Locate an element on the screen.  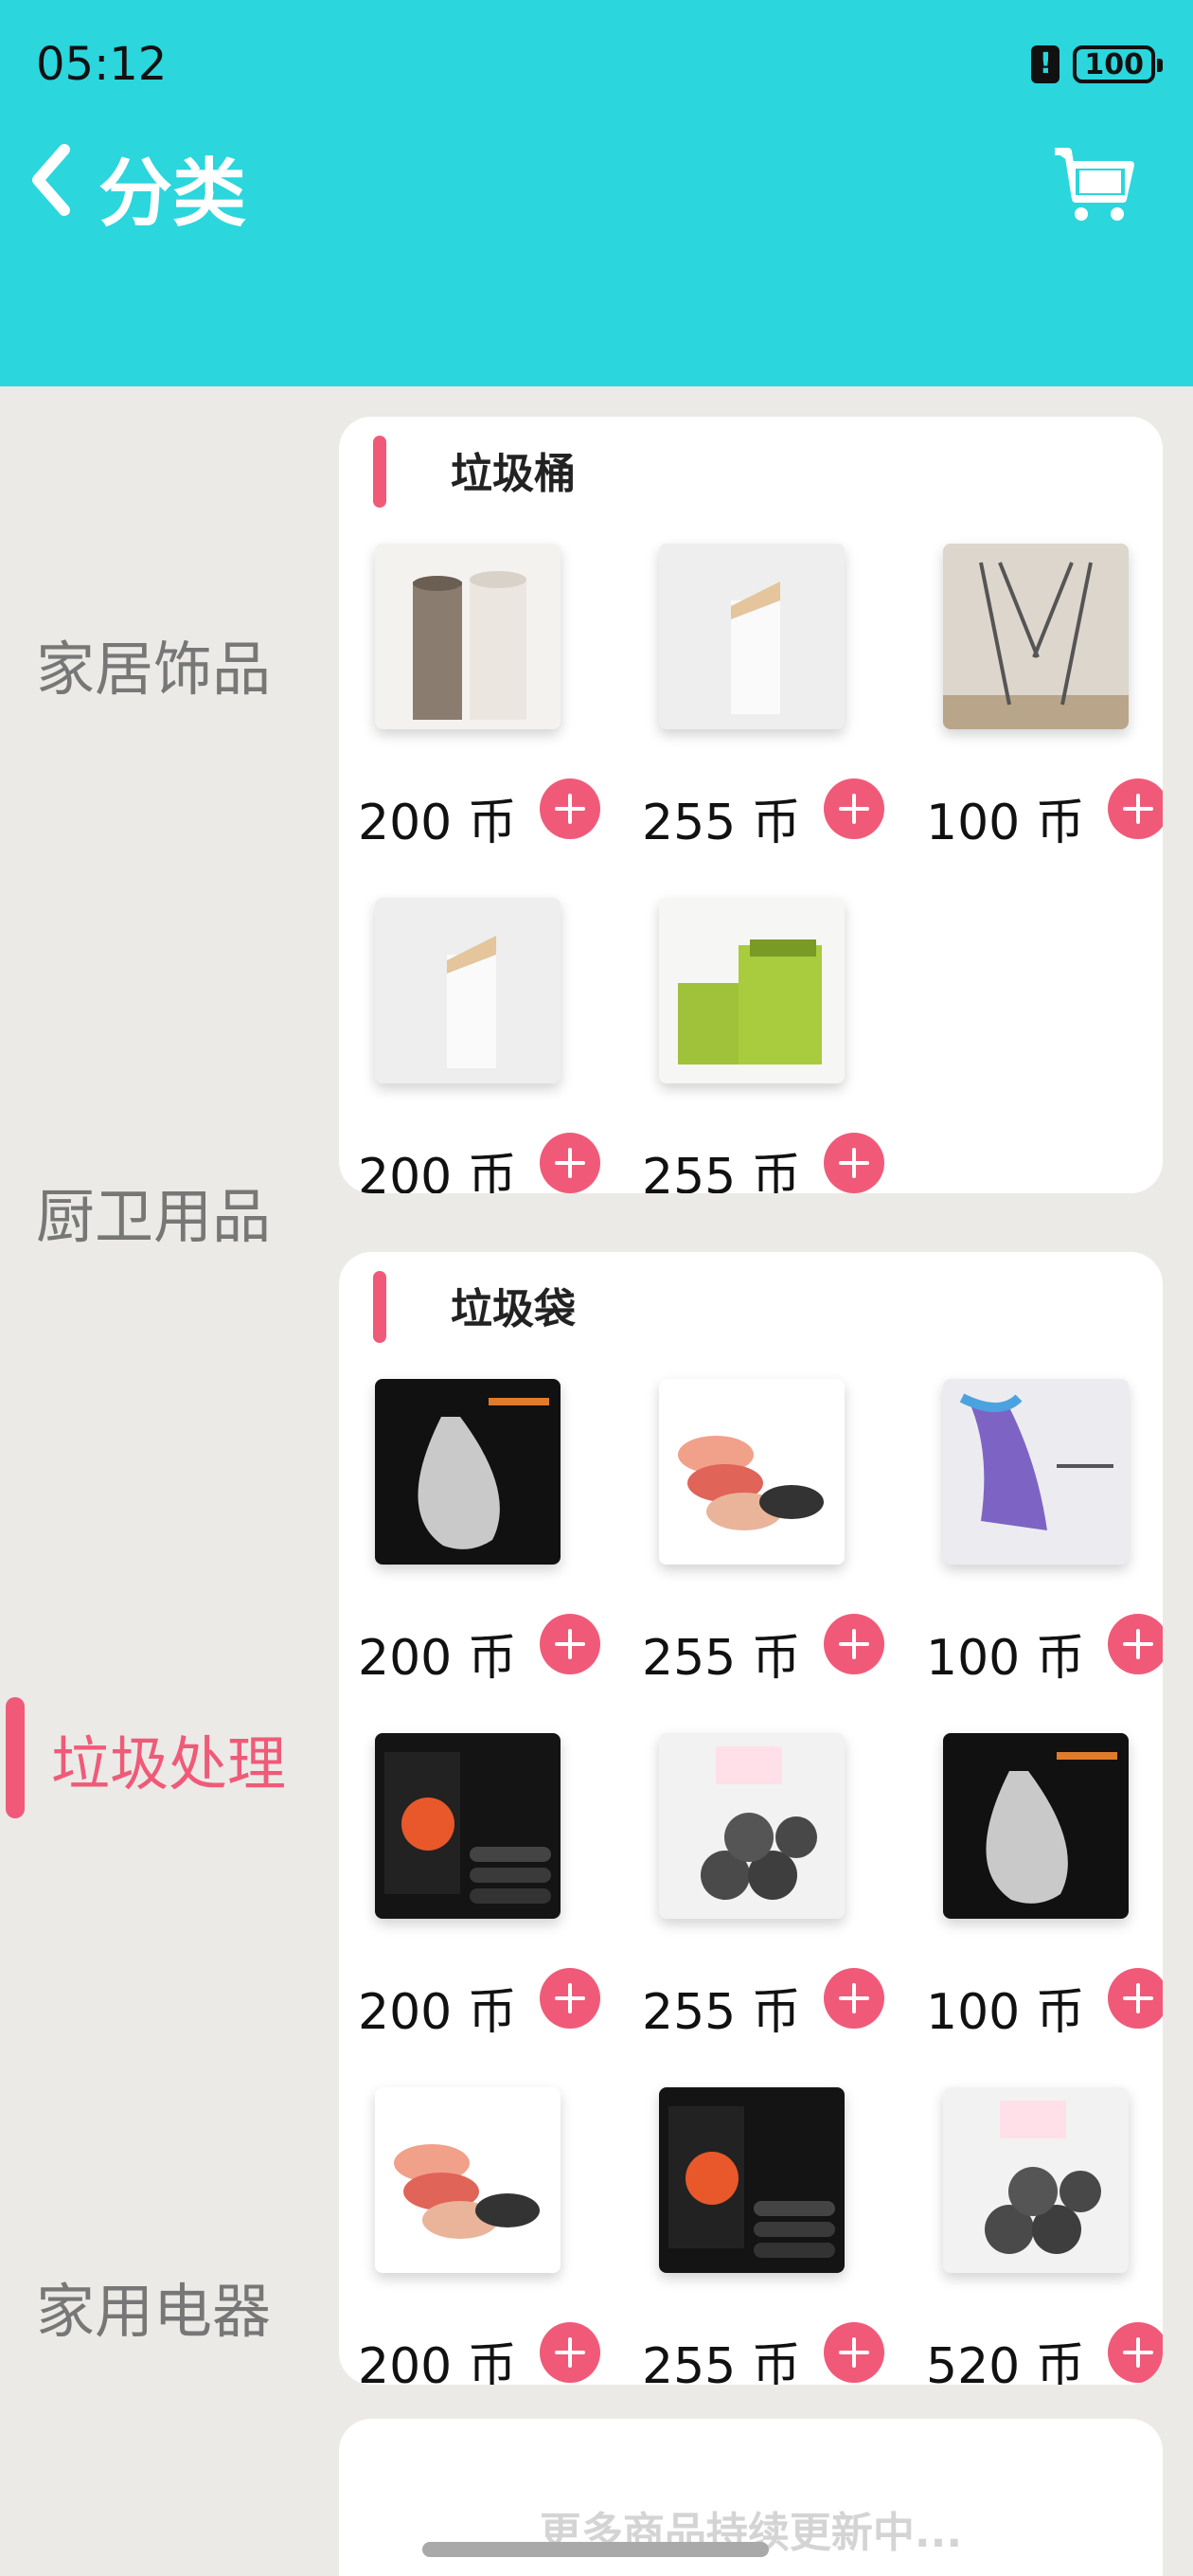
status-icons: ! 100 is located at coordinates (1097, 64).